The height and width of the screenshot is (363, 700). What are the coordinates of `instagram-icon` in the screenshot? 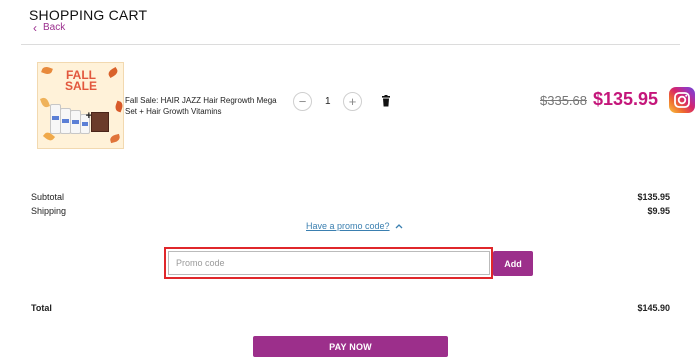 It's located at (682, 100).